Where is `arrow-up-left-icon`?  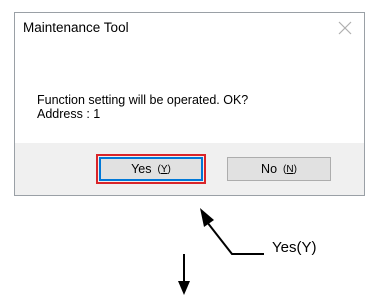
arrow-up-left-icon is located at coordinates (232, 231).